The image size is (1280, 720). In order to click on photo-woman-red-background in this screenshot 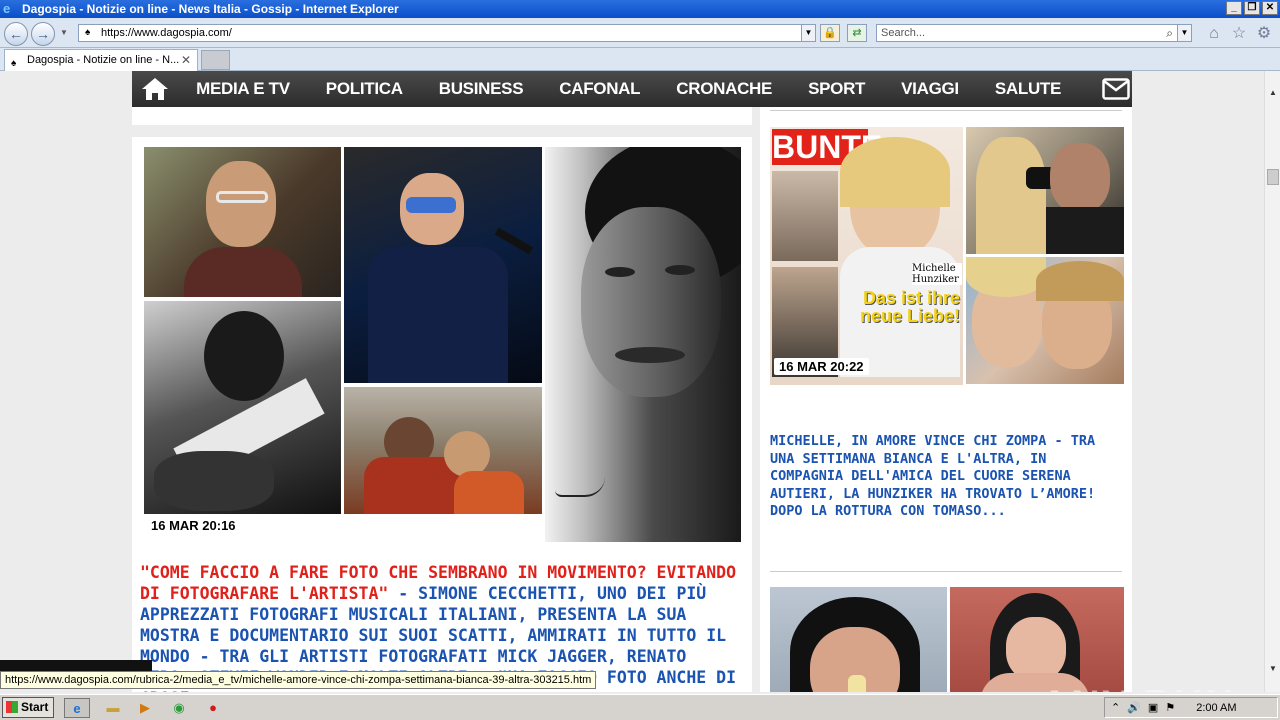, I will do `click(1037, 639)`.